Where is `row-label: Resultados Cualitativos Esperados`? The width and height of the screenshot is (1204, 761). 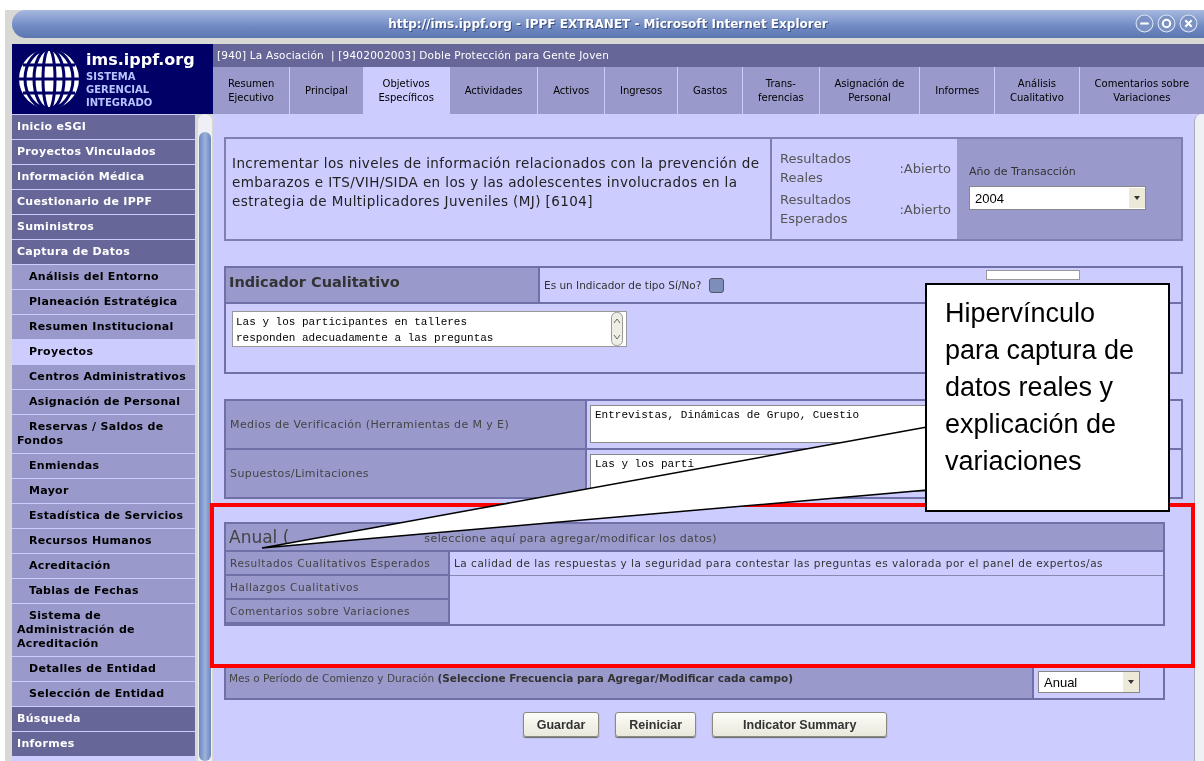
row-label: Resultados Cualitativos Esperados is located at coordinates (338, 564).